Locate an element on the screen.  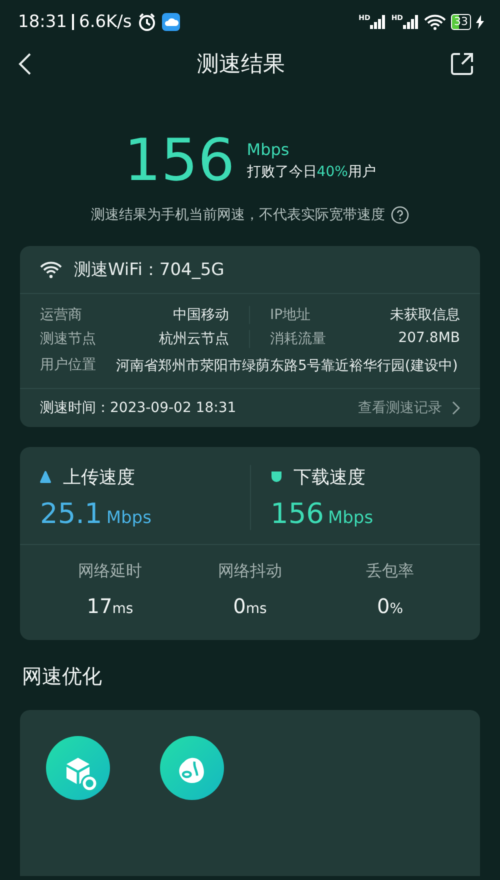
speed-label: 上传速度 is located at coordinates (99, 477).